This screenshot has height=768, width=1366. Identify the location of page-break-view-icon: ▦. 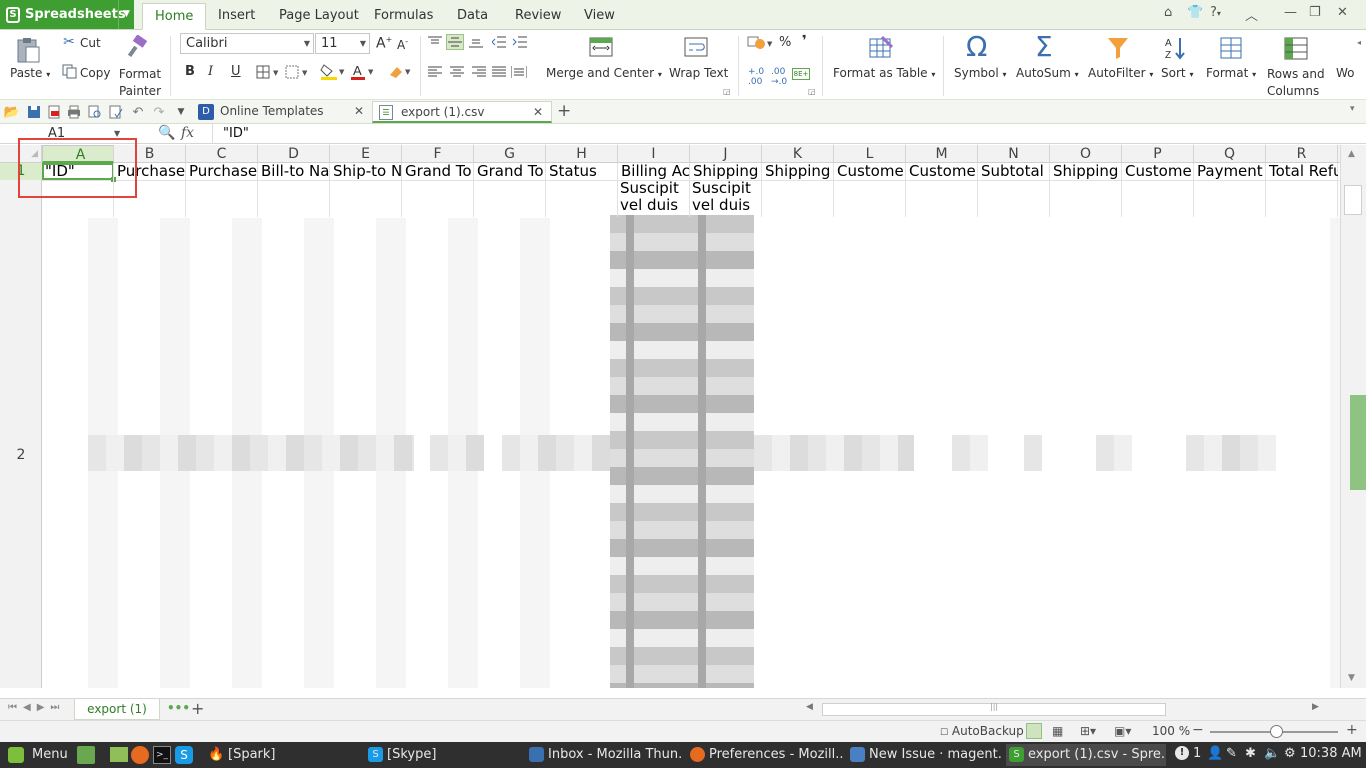
(1057, 731).